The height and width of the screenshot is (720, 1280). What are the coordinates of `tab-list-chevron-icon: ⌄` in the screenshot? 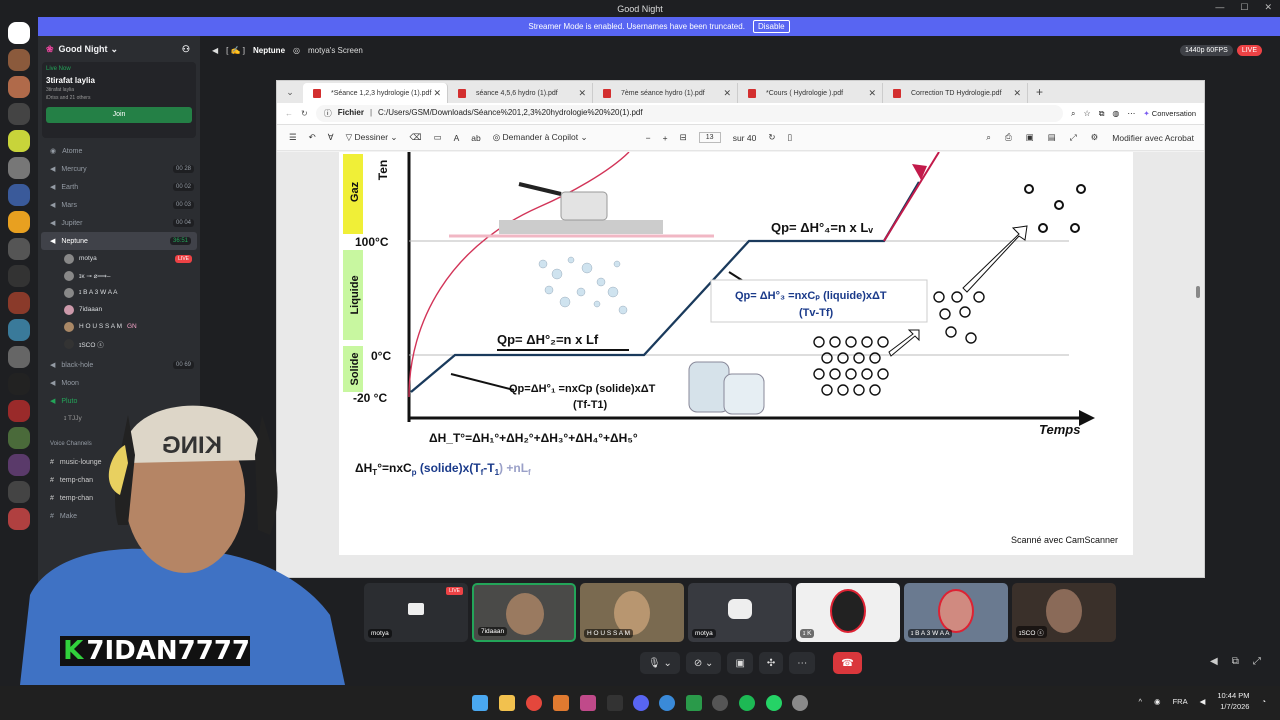 It's located at (290, 92).